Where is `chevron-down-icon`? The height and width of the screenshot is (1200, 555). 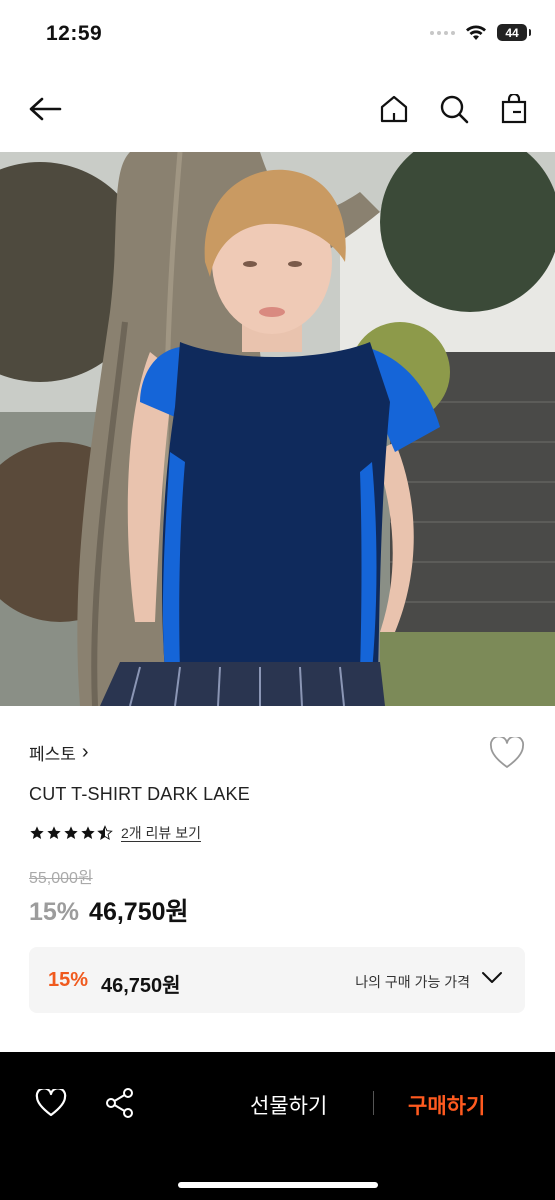
chevron-down-icon is located at coordinates (492, 977).